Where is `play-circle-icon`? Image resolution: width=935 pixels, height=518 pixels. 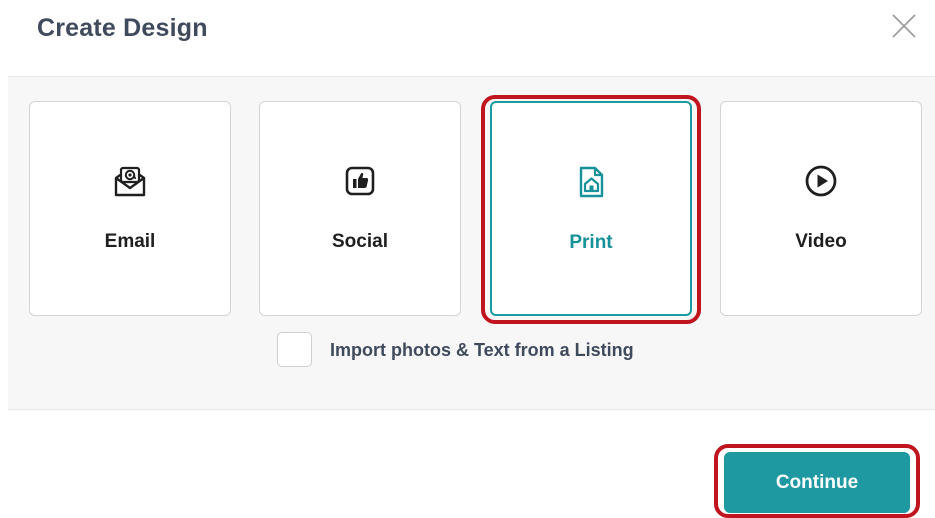 play-circle-icon is located at coordinates (821, 181).